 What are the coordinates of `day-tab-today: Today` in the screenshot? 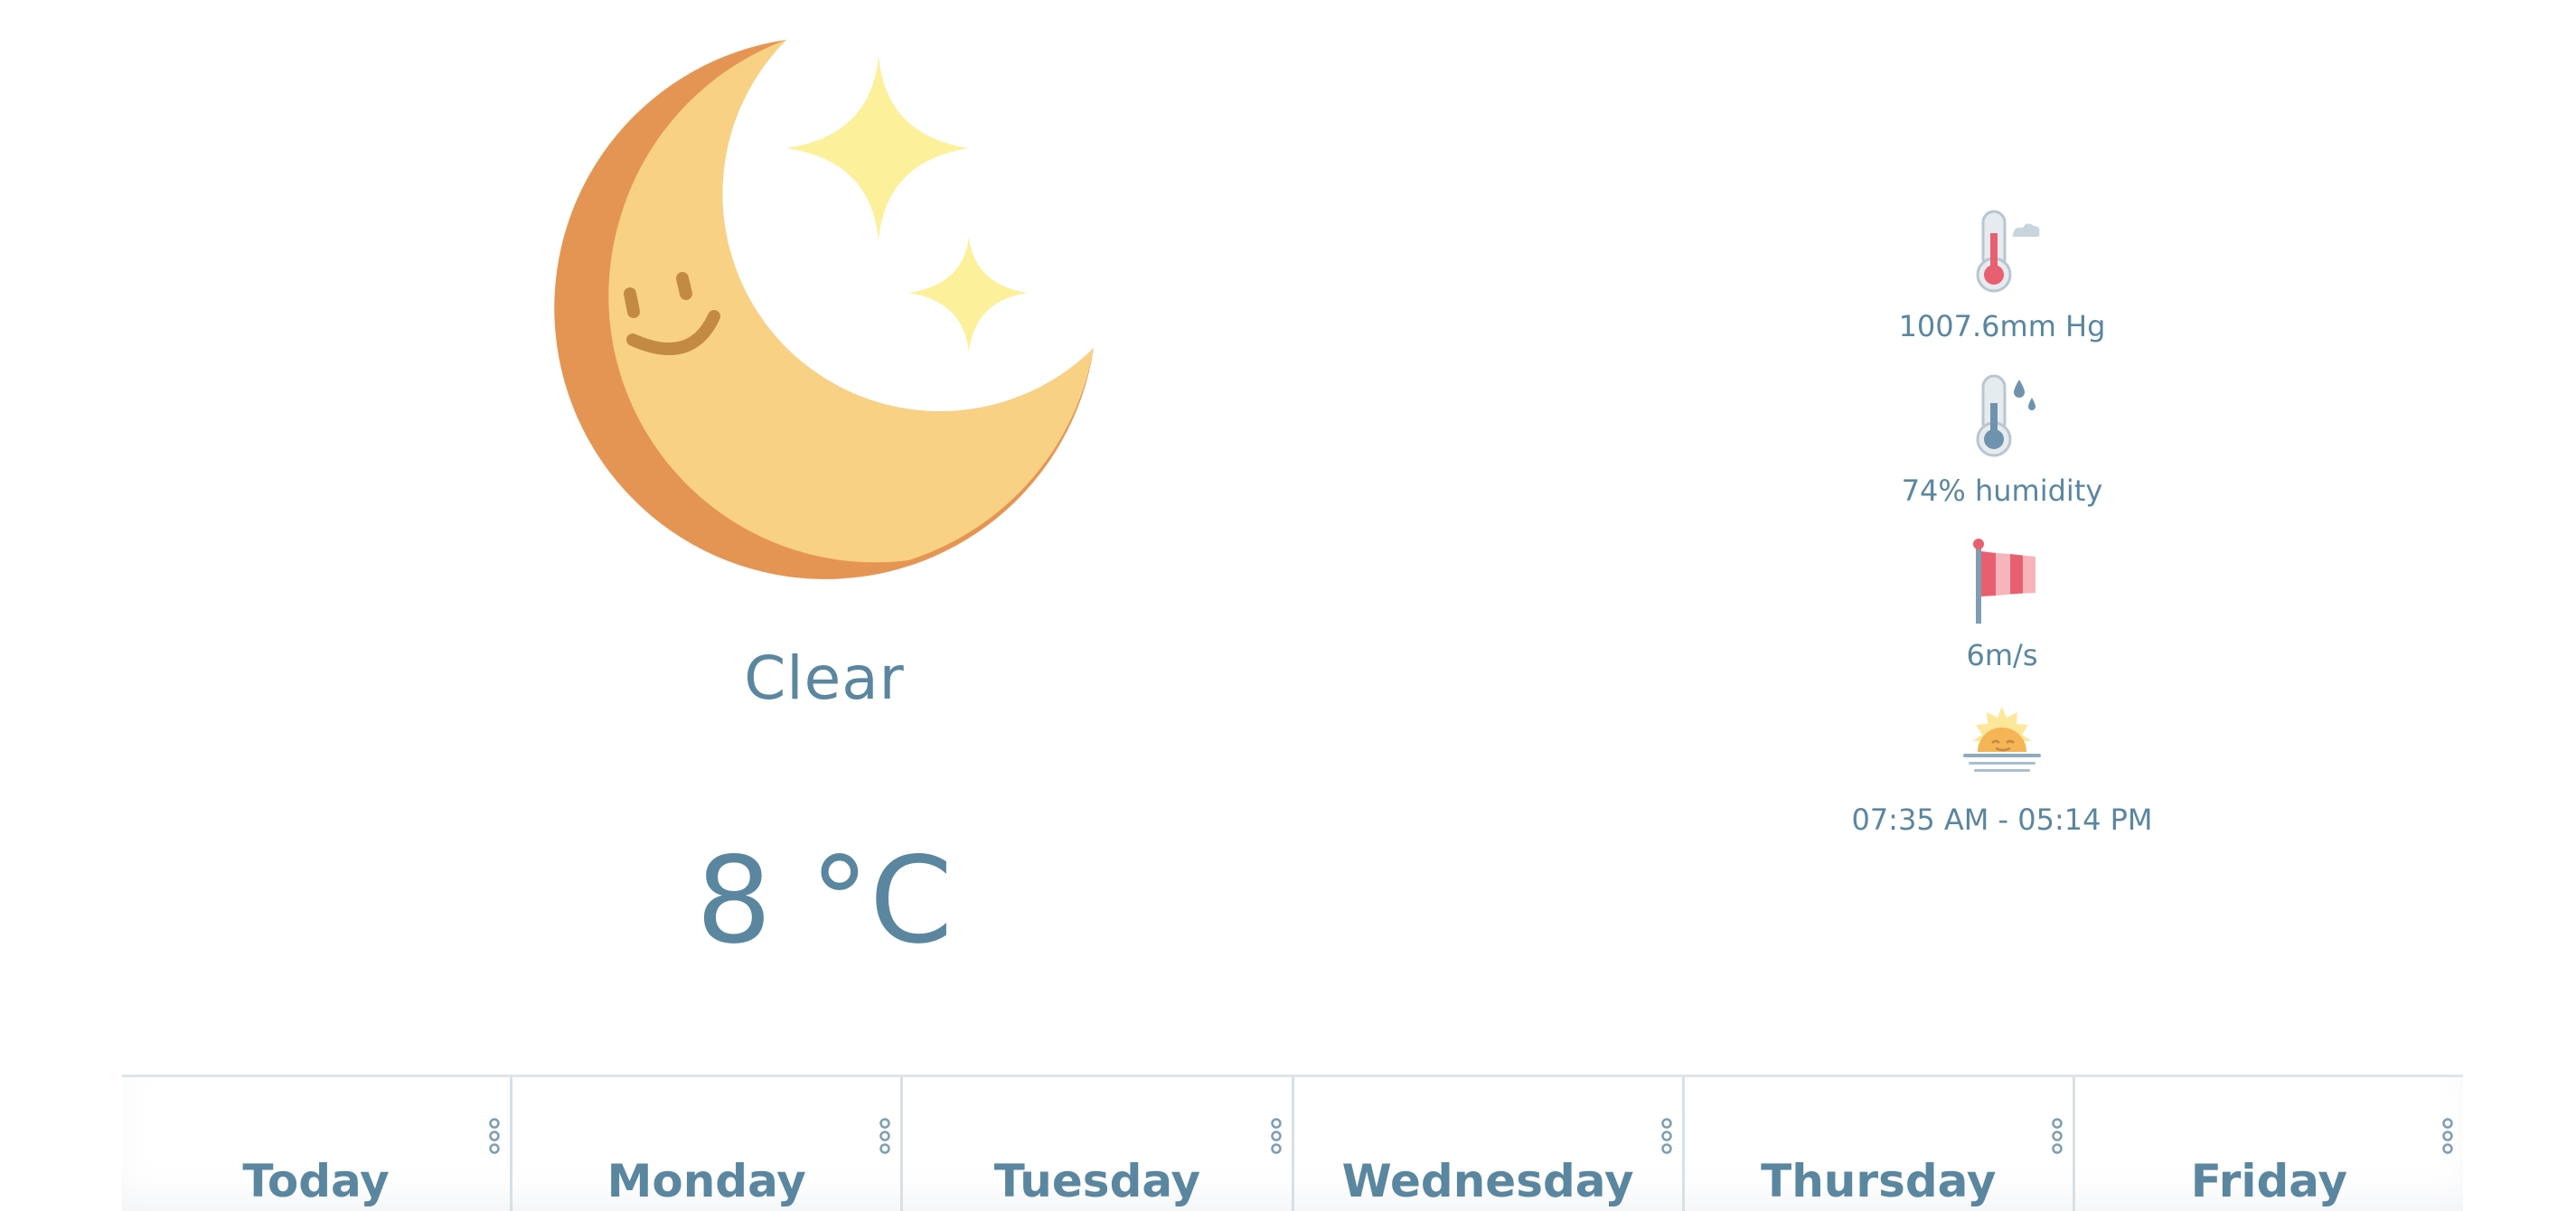 It's located at (317, 1144).